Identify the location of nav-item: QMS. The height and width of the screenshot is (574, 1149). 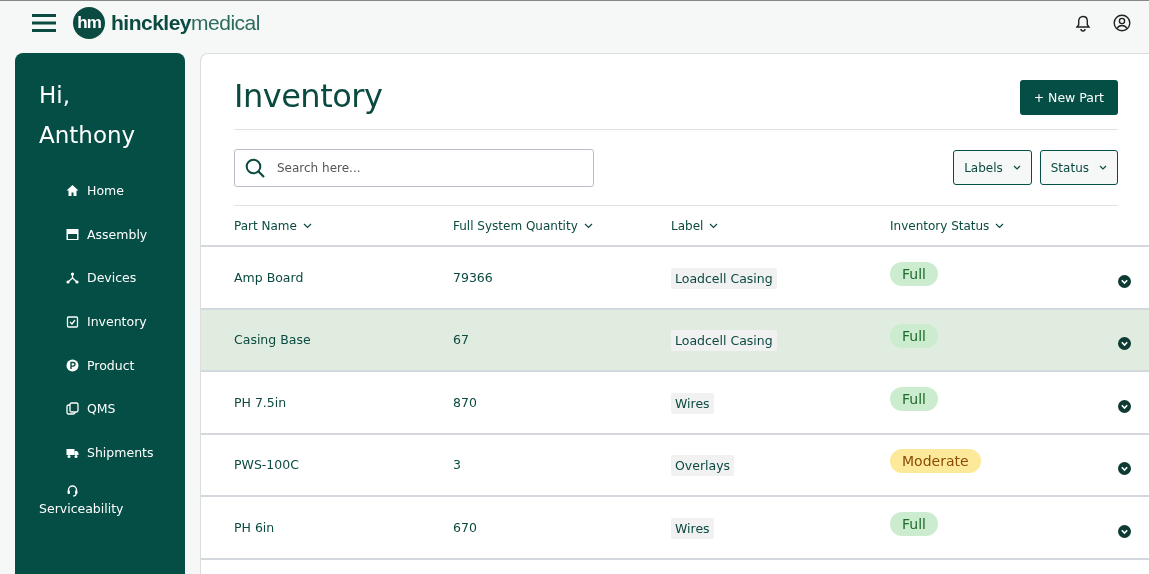
(125, 408).